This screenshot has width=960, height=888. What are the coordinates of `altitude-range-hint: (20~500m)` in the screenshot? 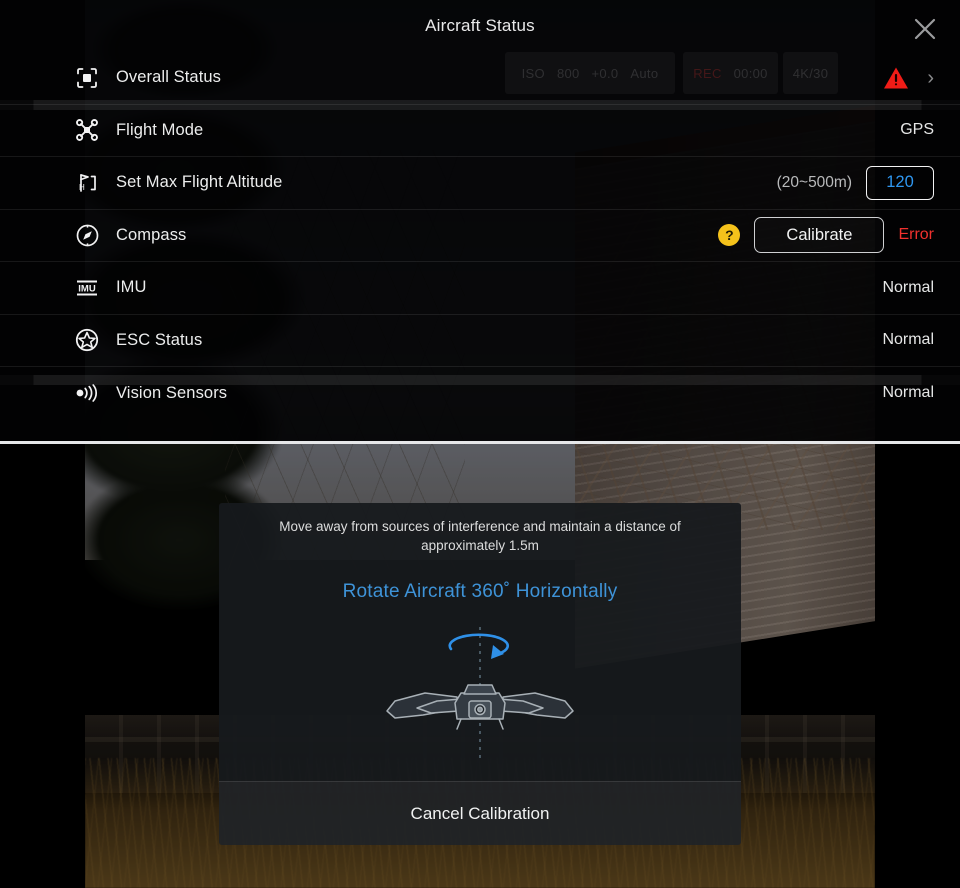 It's located at (814, 182).